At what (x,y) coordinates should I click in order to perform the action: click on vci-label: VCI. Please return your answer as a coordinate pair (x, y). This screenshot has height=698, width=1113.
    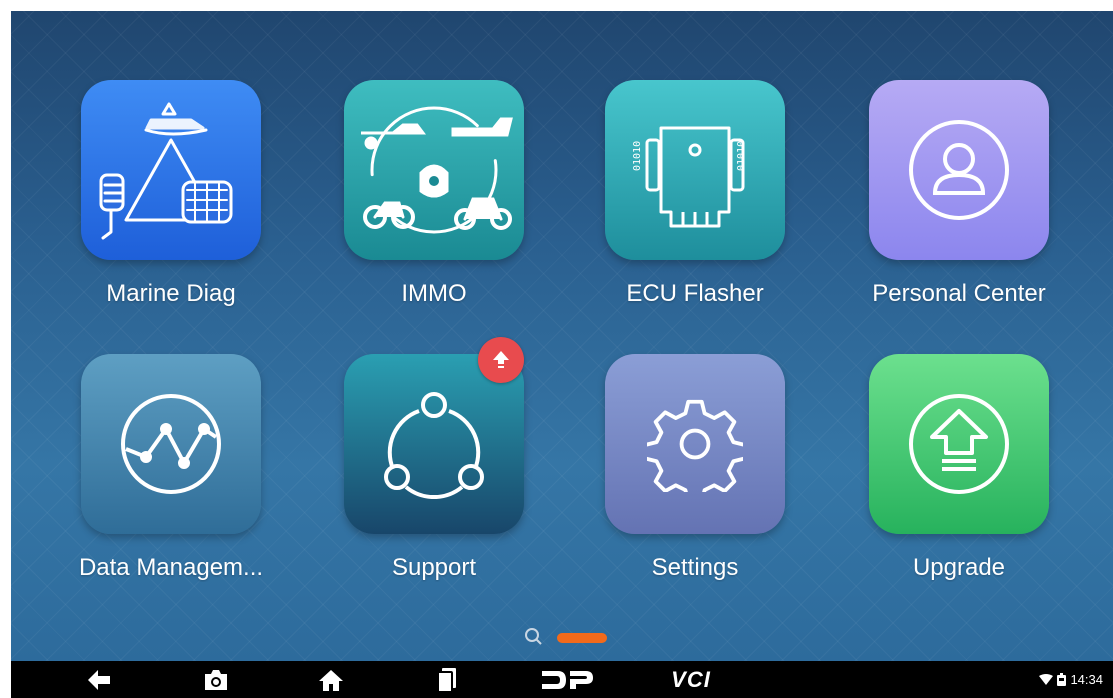
    Looking at the image, I should click on (691, 679).